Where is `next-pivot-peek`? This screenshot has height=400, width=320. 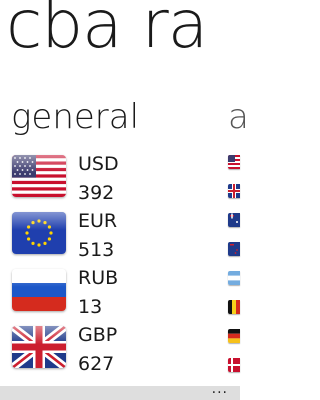
next-pivot-peek is located at coordinates (234, 271).